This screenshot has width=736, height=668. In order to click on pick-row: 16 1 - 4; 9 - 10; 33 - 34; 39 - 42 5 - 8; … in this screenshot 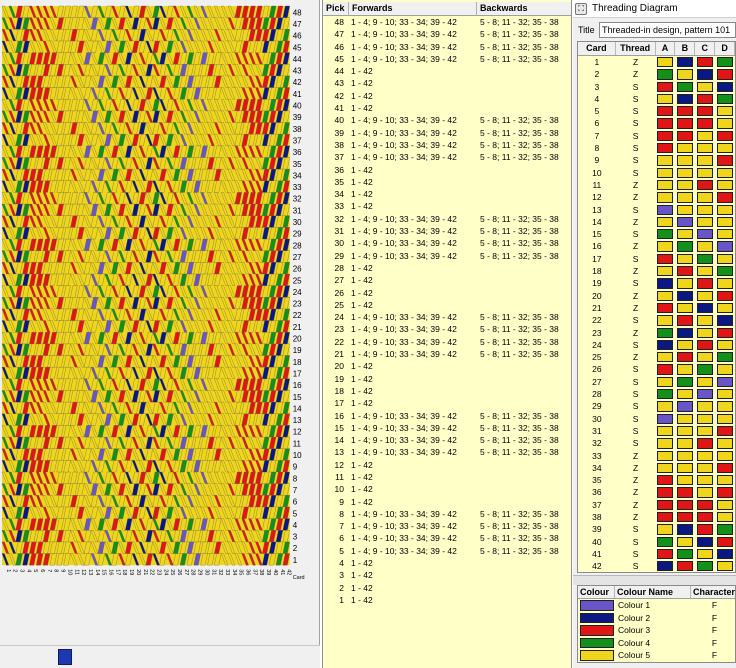, I will do `click(447, 416)`.